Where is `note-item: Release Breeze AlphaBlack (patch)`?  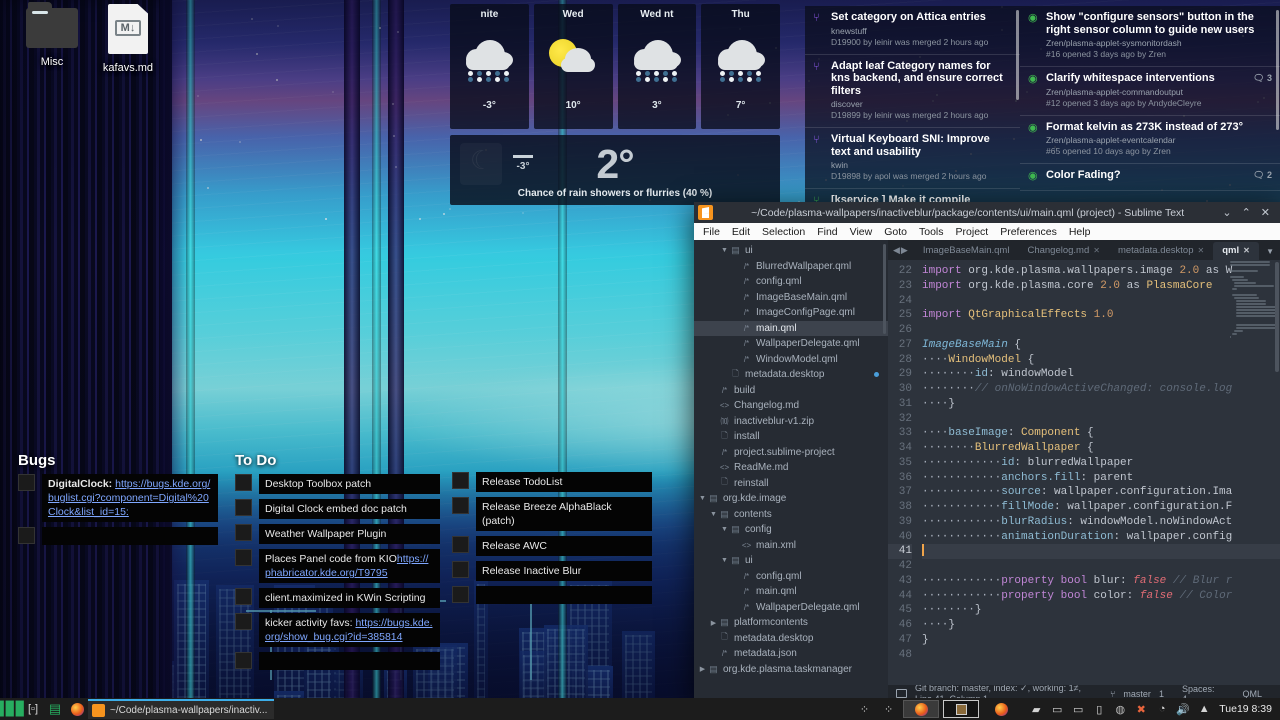 note-item: Release Breeze AlphaBlack (patch) is located at coordinates (552, 514).